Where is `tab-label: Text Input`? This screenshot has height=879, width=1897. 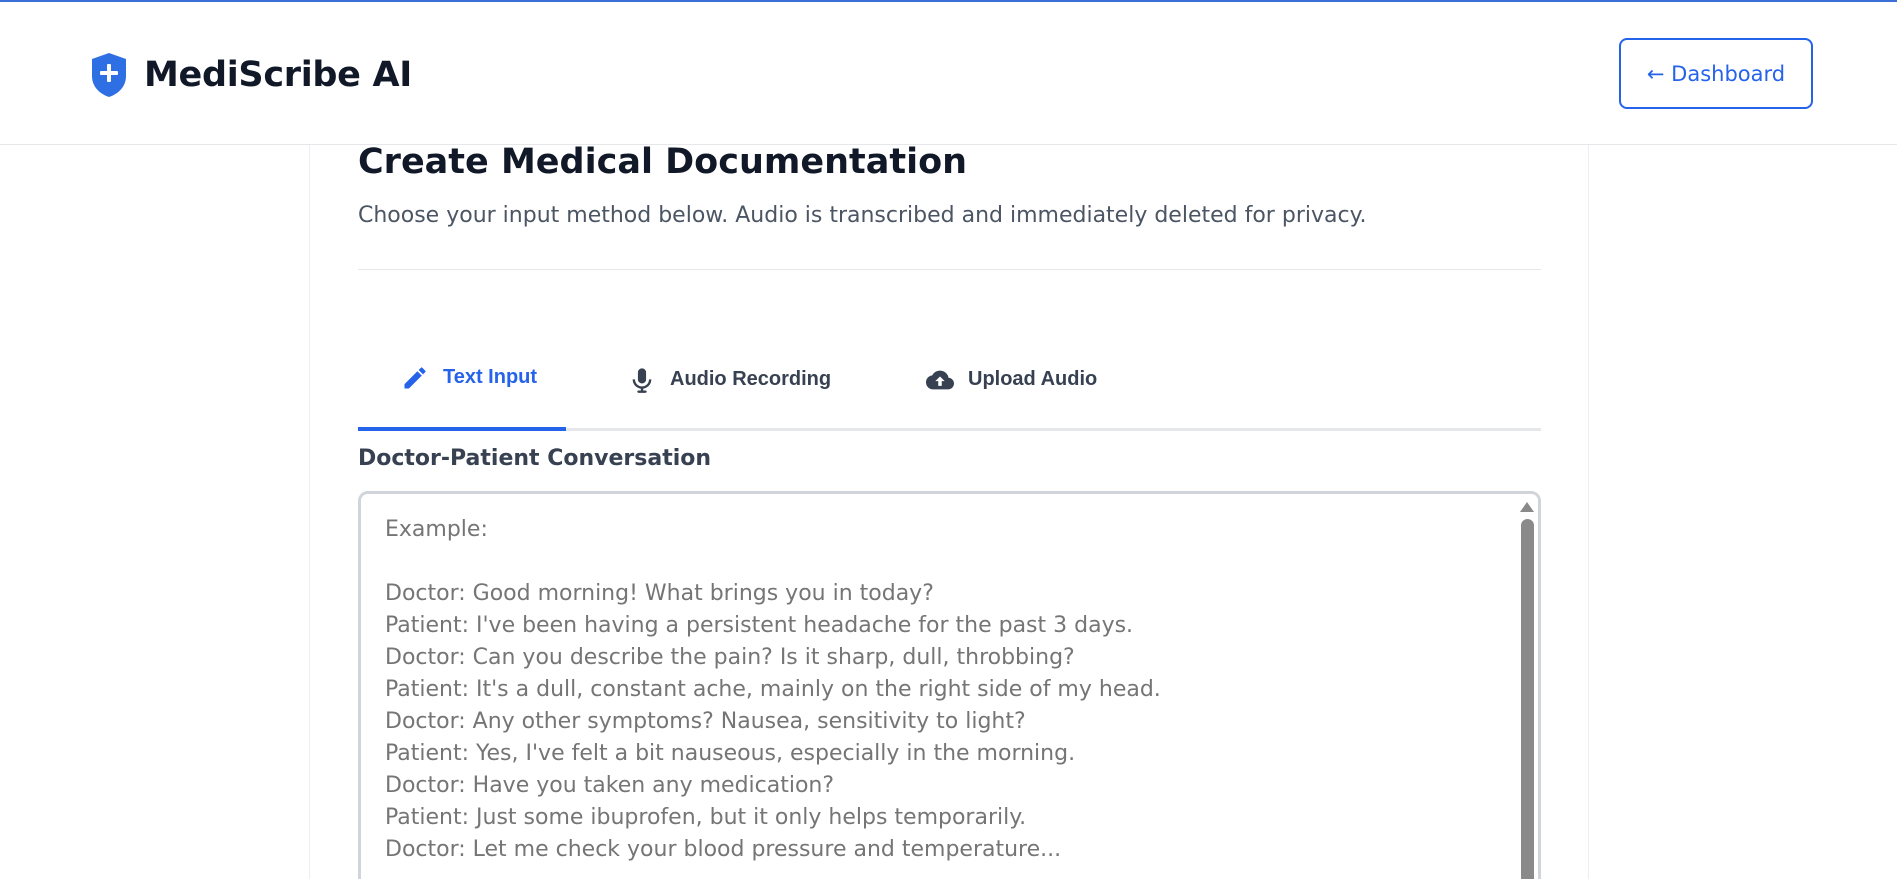
tab-label: Text Input is located at coordinates (490, 377).